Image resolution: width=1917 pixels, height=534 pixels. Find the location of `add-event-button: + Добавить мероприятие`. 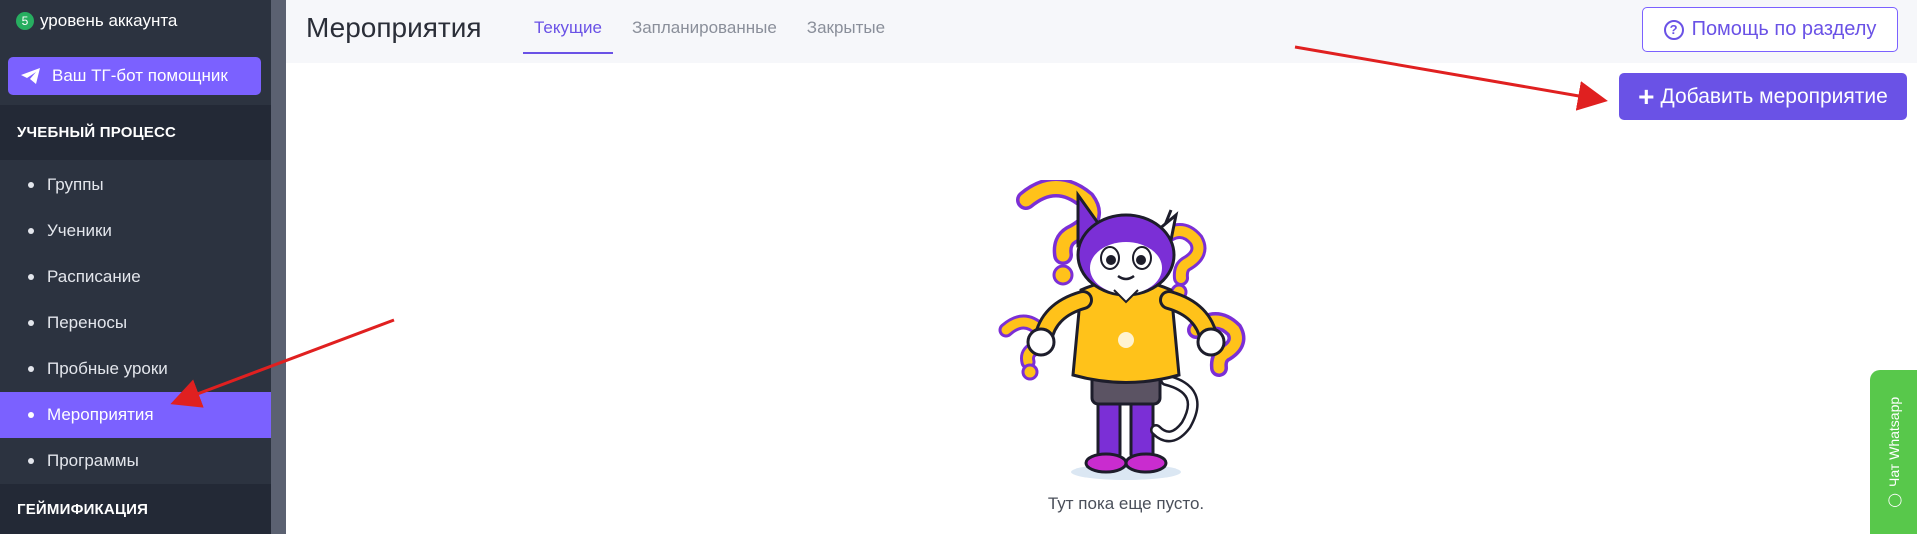

add-event-button: + Добавить мероприятие is located at coordinates (1763, 96).